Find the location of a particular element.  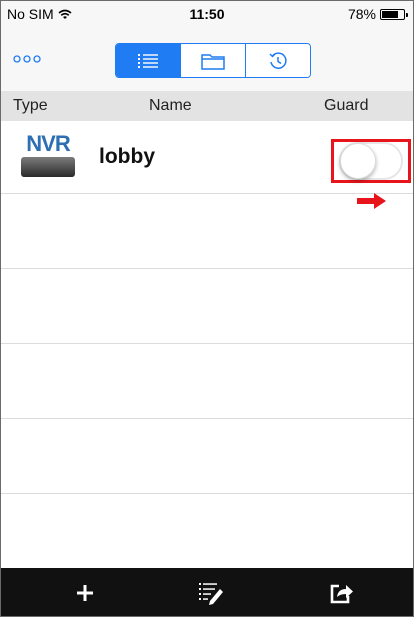

folder-icon is located at coordinates (213, 61).